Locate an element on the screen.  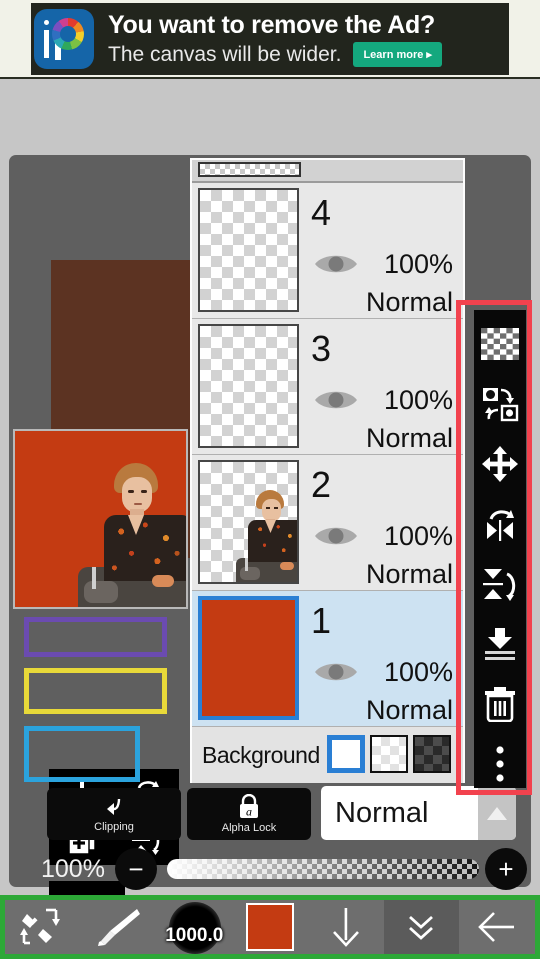
opacity-decrease-button: − is located at coordinates (136, 869).